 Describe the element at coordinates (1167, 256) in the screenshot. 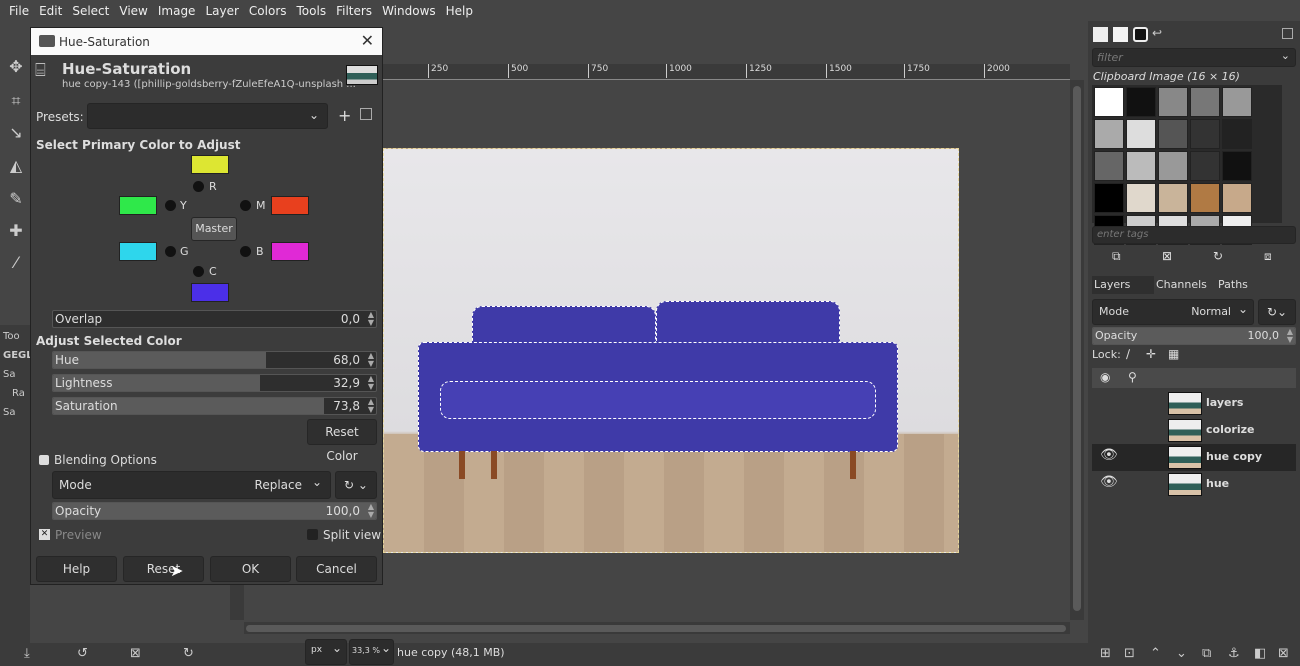

I see `delete-pattern-icon: ⊠` at that location.